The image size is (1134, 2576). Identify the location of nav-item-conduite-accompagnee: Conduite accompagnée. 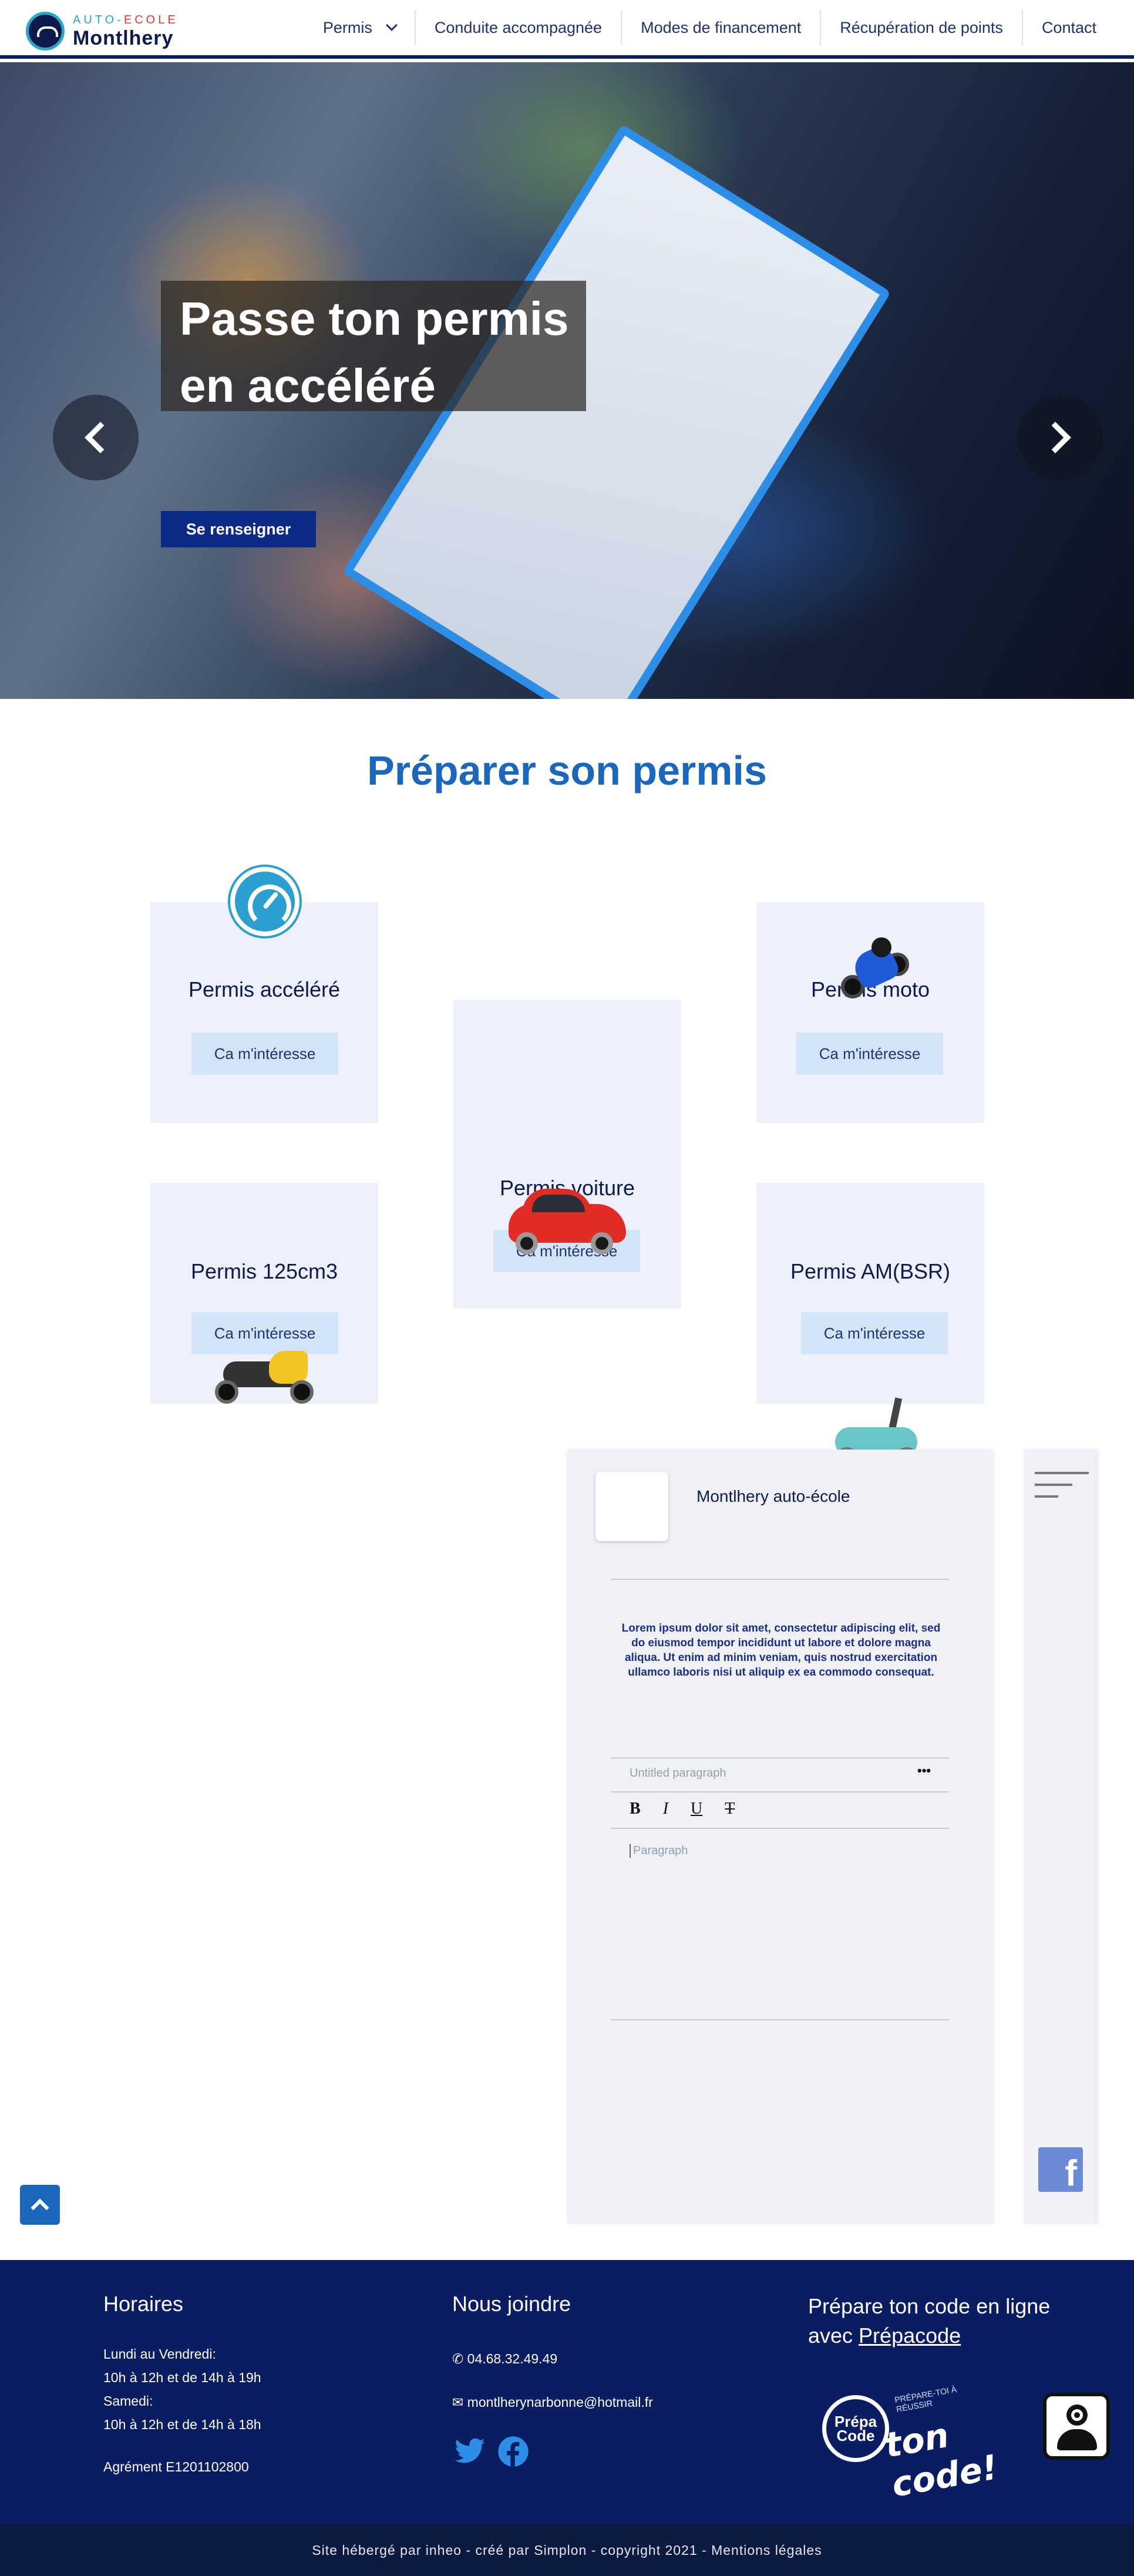
(519, 28).